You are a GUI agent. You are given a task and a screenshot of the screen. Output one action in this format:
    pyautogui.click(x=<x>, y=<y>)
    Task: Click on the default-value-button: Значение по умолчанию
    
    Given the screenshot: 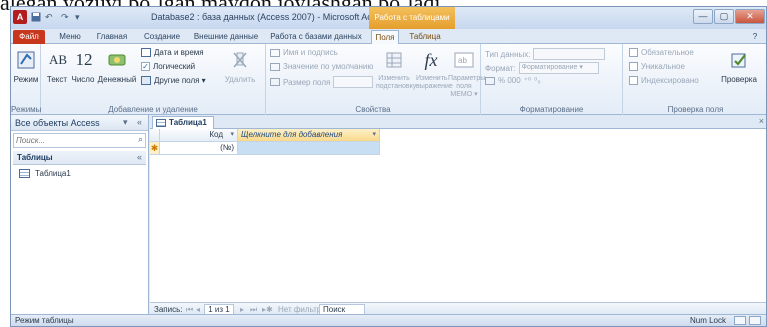 What is the action you would take?
    pyautogui.click(x=321, y=66)
    